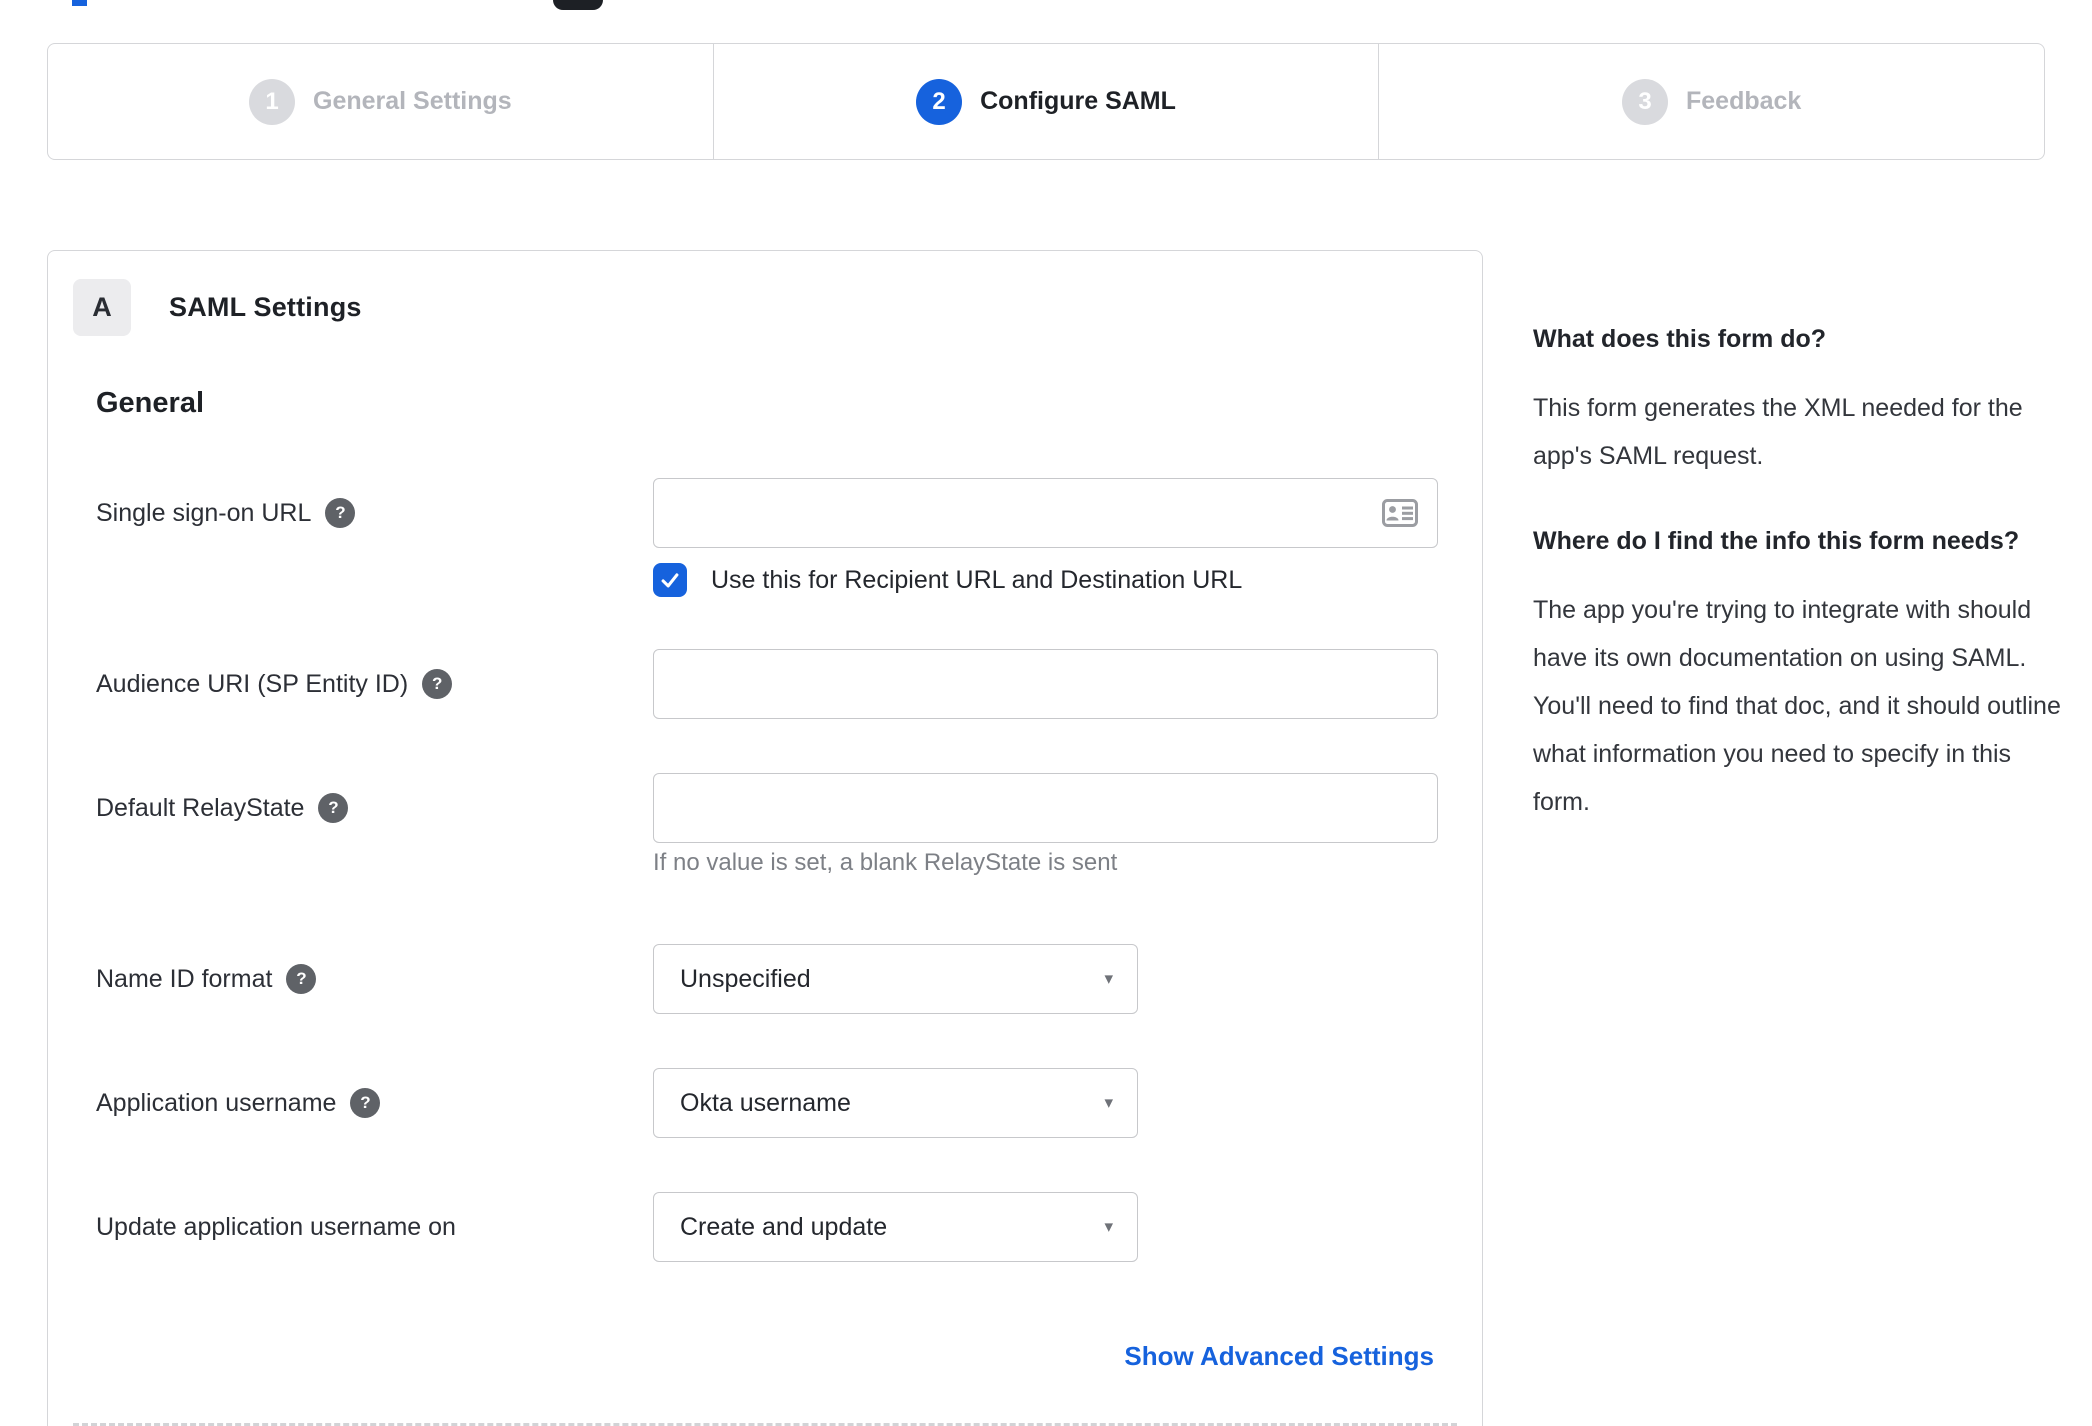 The width and height of the screenshot is (2092, 1426). I want to click on default-relaystate-label: Default RelayState, so click(200, 807).